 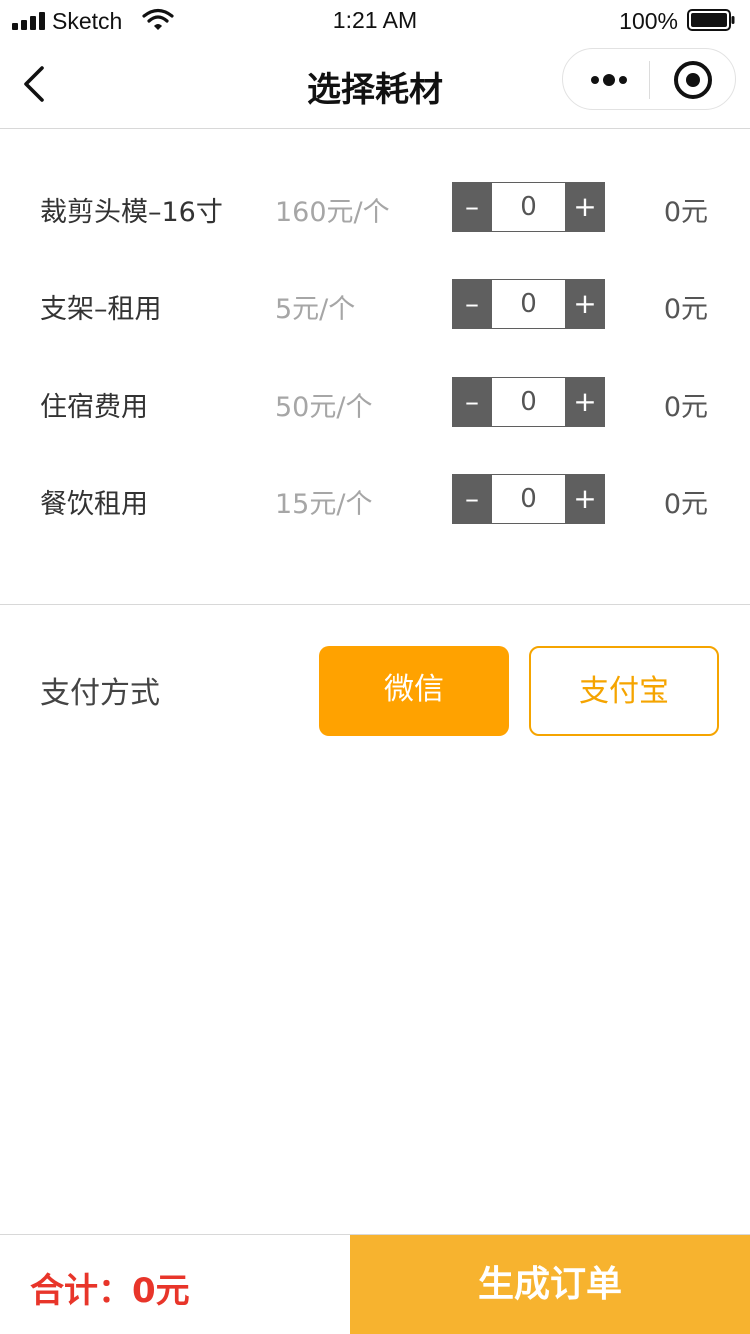 What do you see at coordinates (693, 80) in the screenshot?
I see `record-target-icon` at bounding box center [693, 80].